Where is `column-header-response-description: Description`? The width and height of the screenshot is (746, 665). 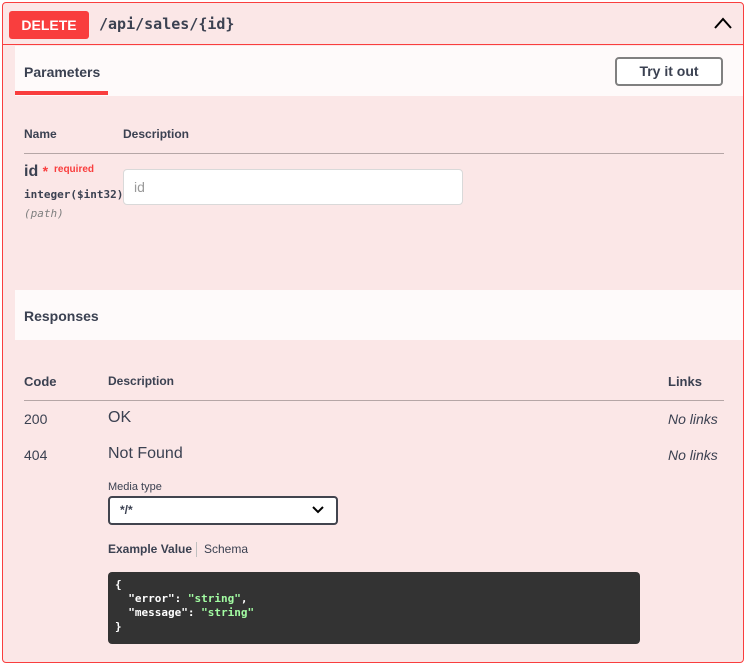 column-header-response-description: Description is located at coordinates (141, 381).